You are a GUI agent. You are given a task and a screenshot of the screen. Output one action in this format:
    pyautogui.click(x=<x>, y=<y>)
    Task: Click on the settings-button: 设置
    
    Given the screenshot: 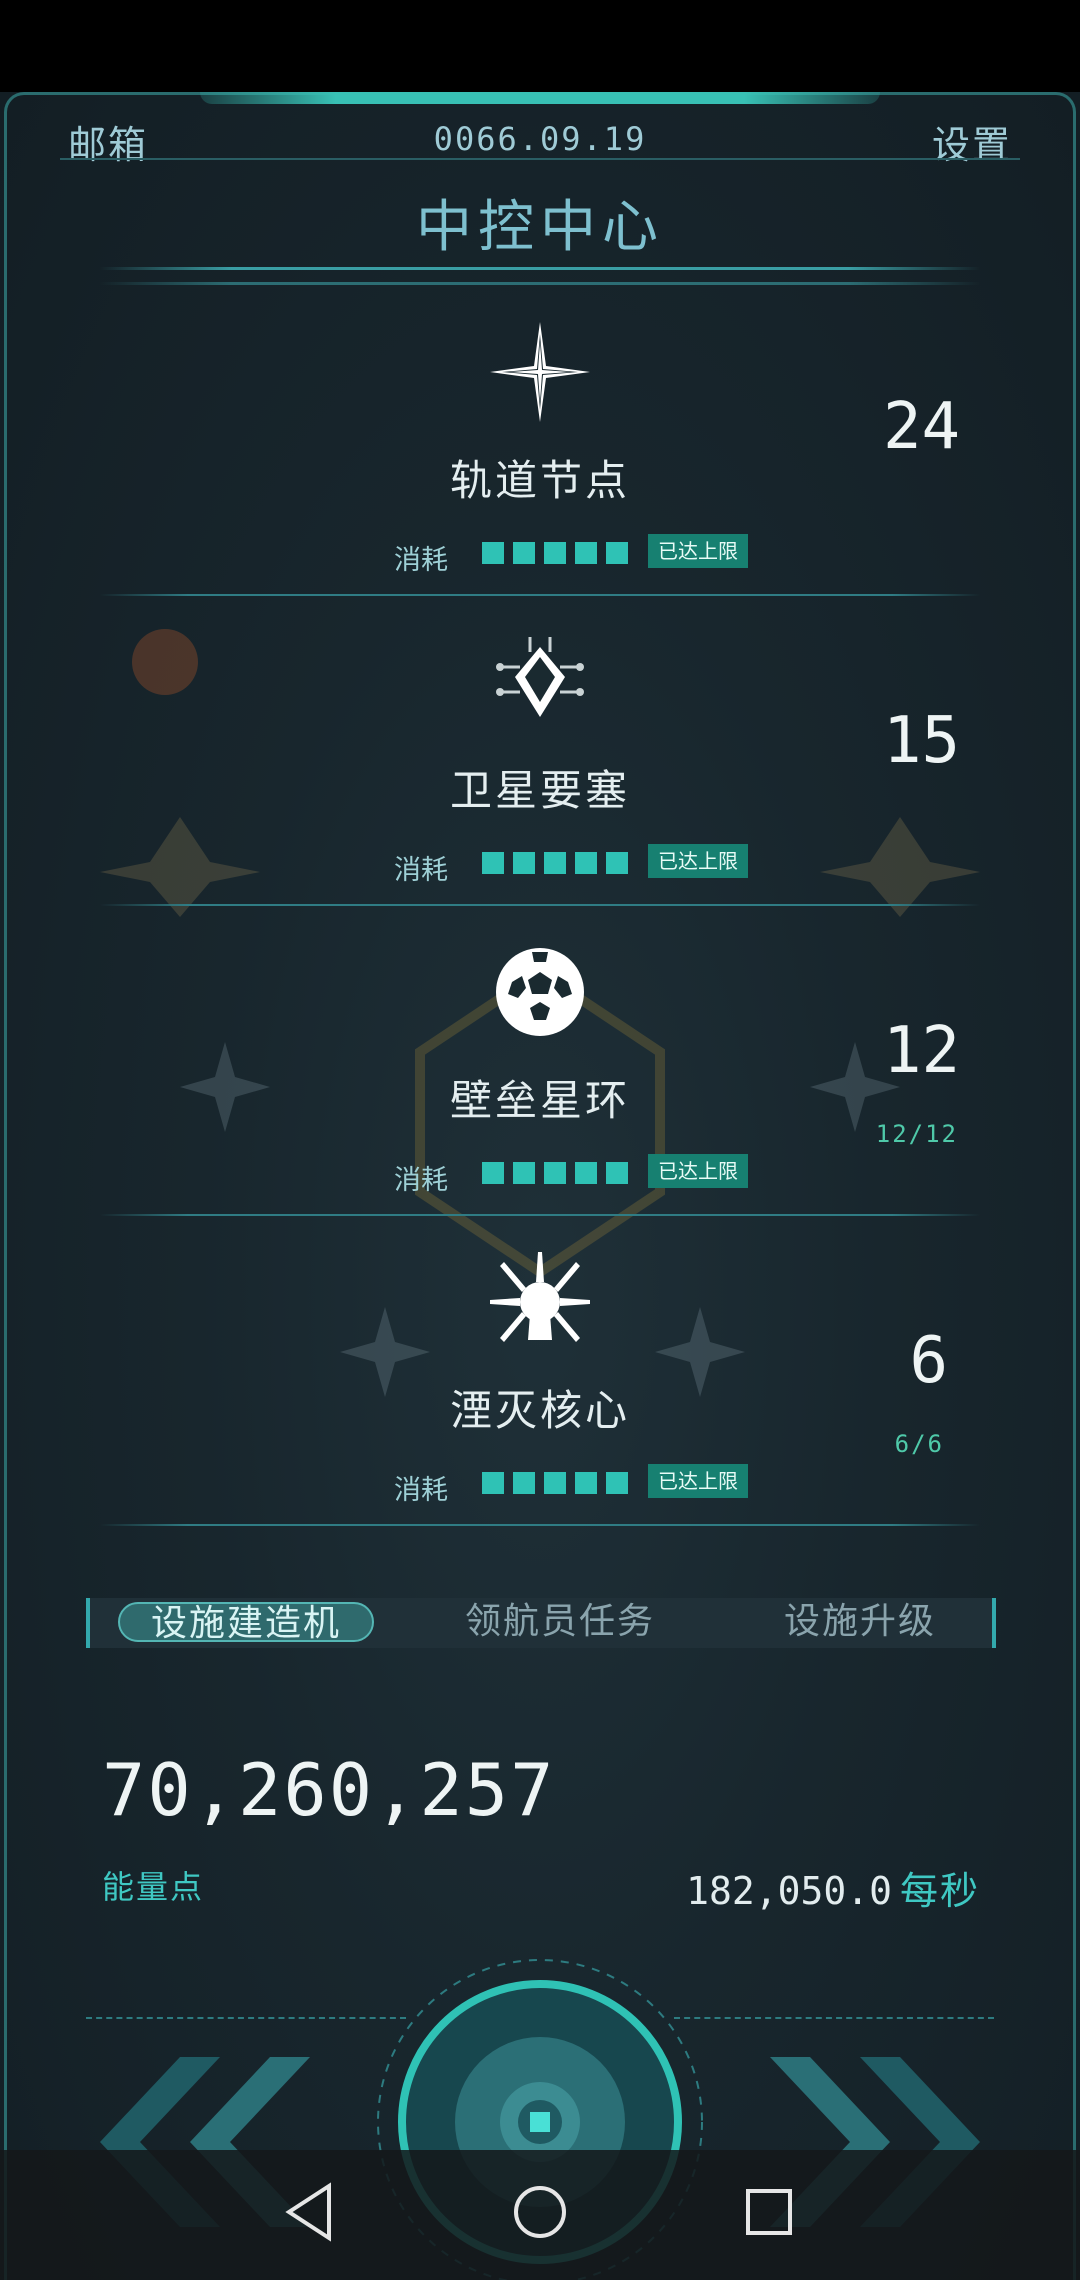 What is the action you would take?
    pyautogui.click(x=972, y=141)
    